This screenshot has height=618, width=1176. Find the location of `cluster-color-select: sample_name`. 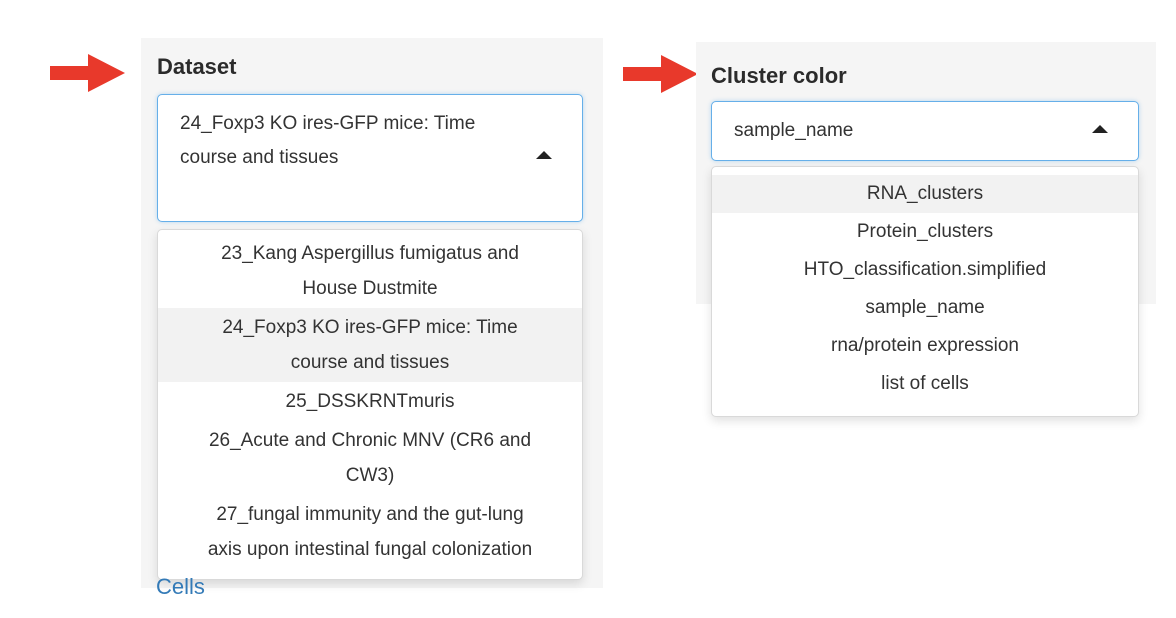

cluster-color-select: sample_name is located at coordinates (925, 131).